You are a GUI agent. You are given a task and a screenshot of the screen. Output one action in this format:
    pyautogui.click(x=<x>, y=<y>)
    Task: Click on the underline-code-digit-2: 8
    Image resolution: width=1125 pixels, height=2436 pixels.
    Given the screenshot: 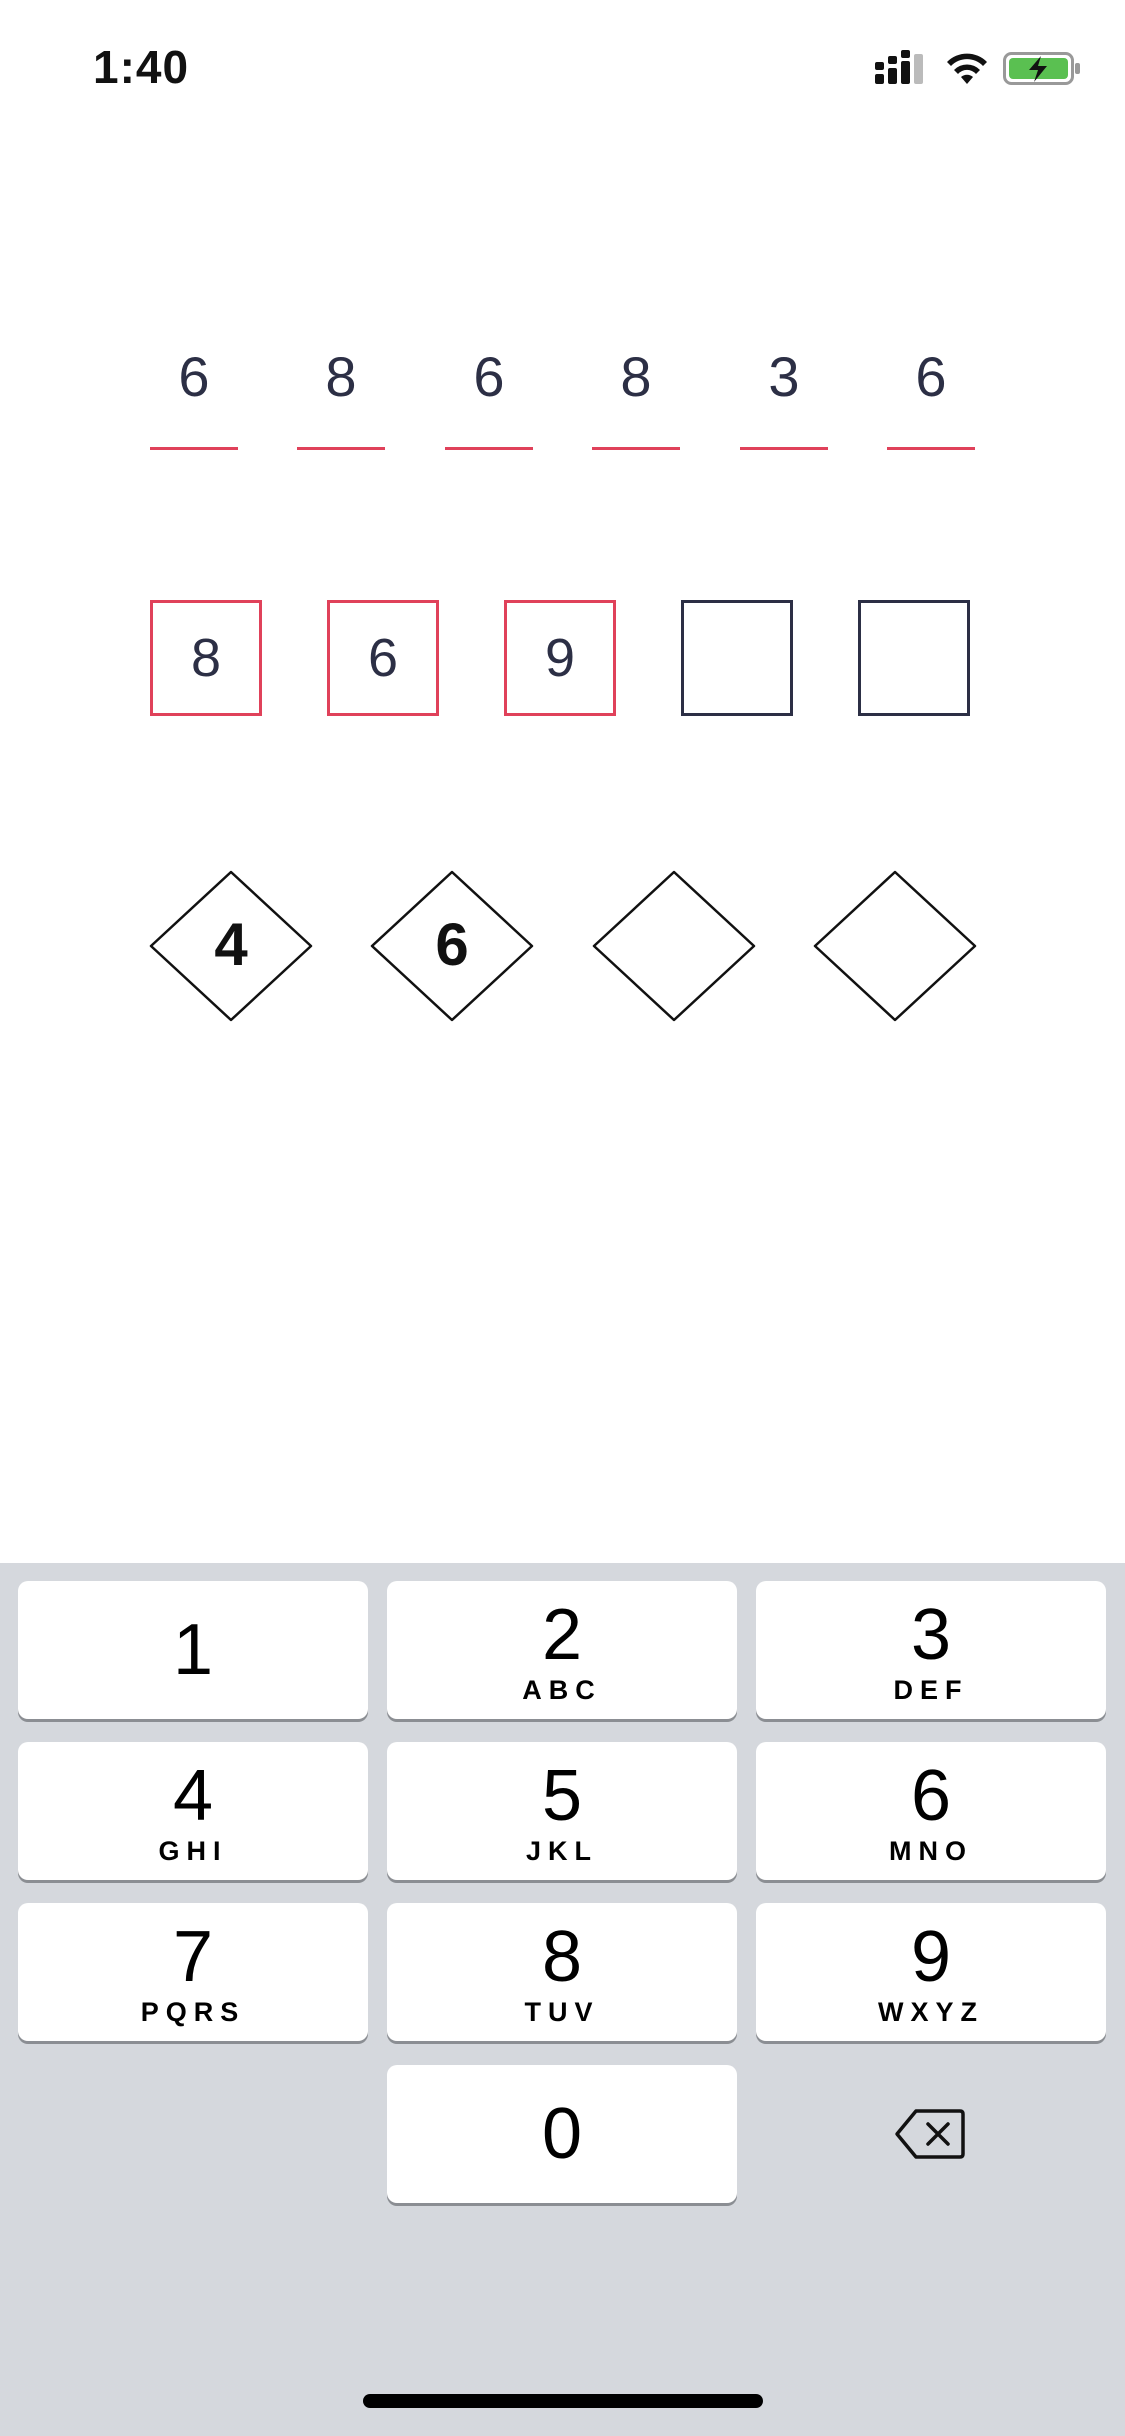 What is the action you would take?
    pyautogui.click(x=341, y=390)
    